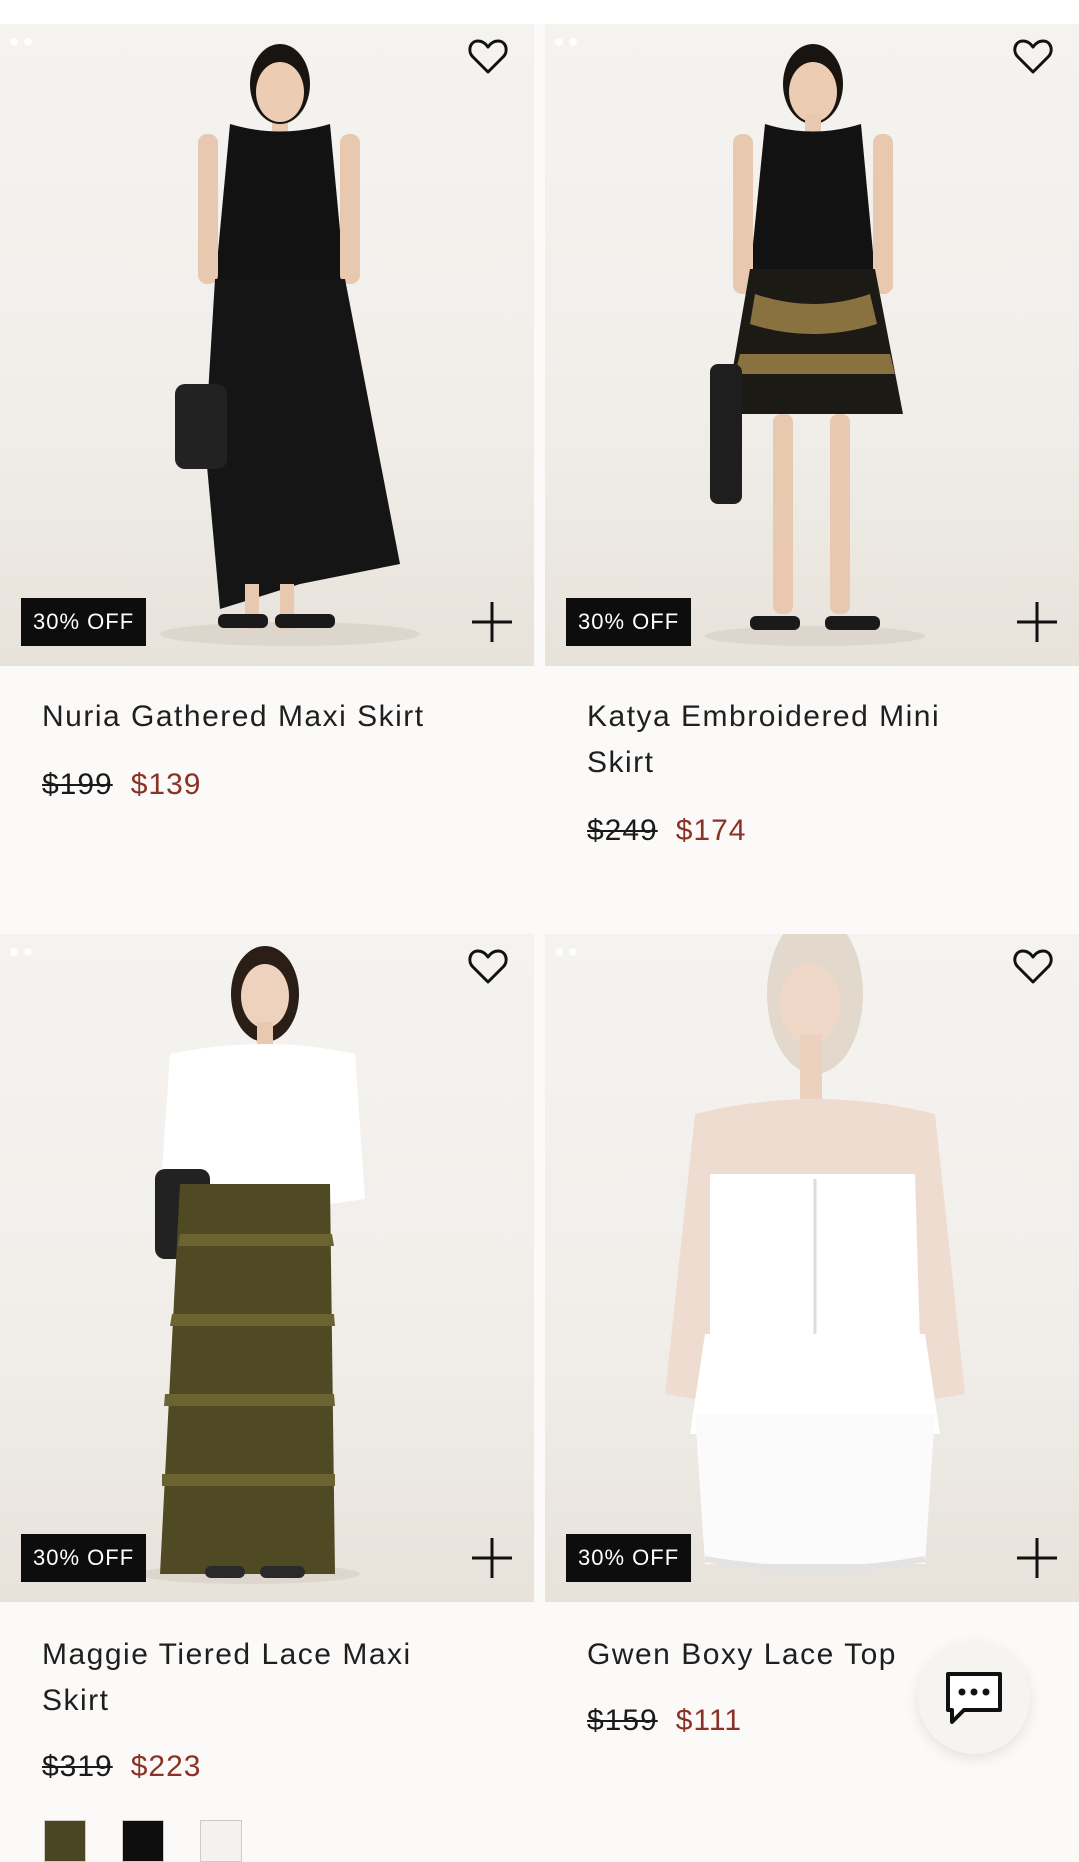 The height and width of the screenshot is (1862, 1079). I want to click on swatch-black, so click(143, 1841).